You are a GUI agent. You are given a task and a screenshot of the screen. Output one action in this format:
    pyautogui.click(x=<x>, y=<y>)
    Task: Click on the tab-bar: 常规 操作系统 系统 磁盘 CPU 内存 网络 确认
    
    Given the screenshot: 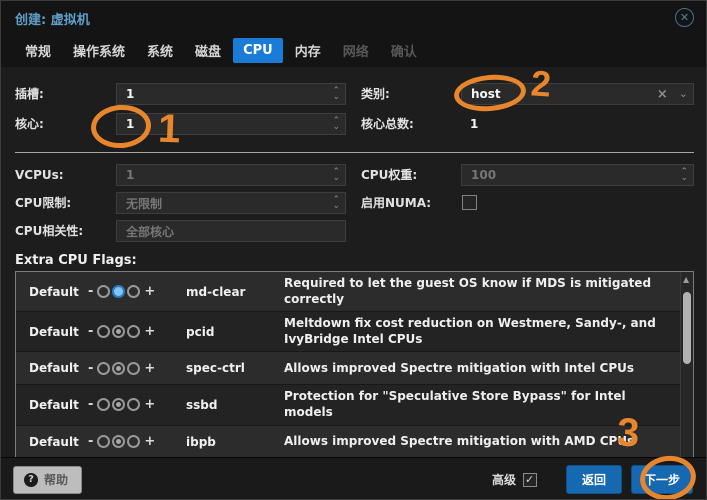 What is the action you would take?
    pyautogui.click(x=353, y=50)
    